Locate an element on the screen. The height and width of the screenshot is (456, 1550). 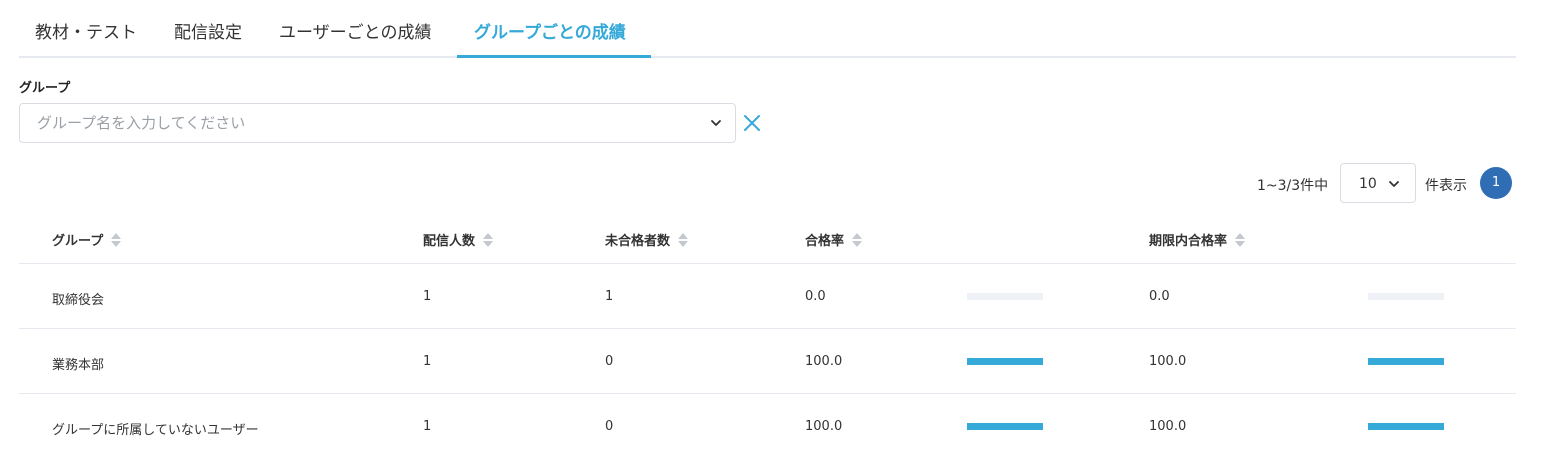
page-button-current: 1 is located at coordinates (1496, 183).